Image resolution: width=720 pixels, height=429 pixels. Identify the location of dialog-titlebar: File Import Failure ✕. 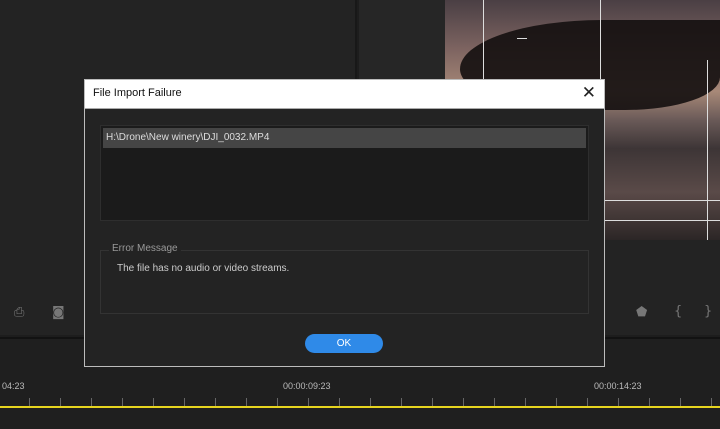
(344, 94).